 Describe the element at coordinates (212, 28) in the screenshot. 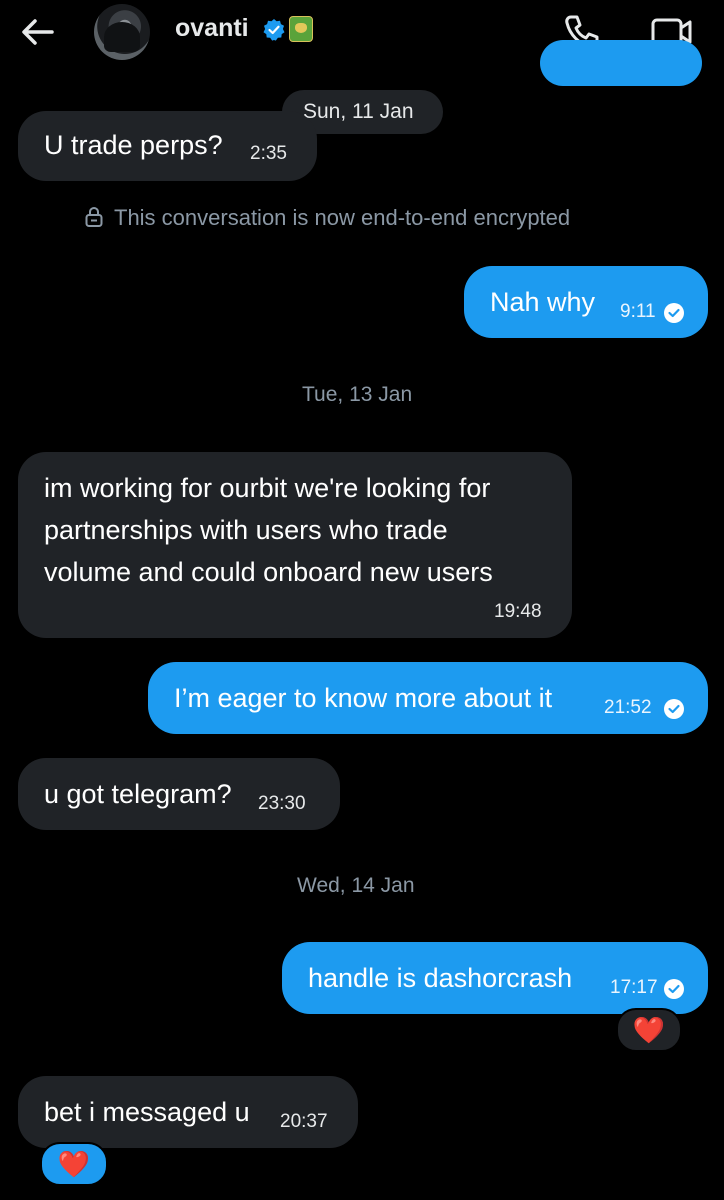

I see `contact-name: ovanti` at that location.